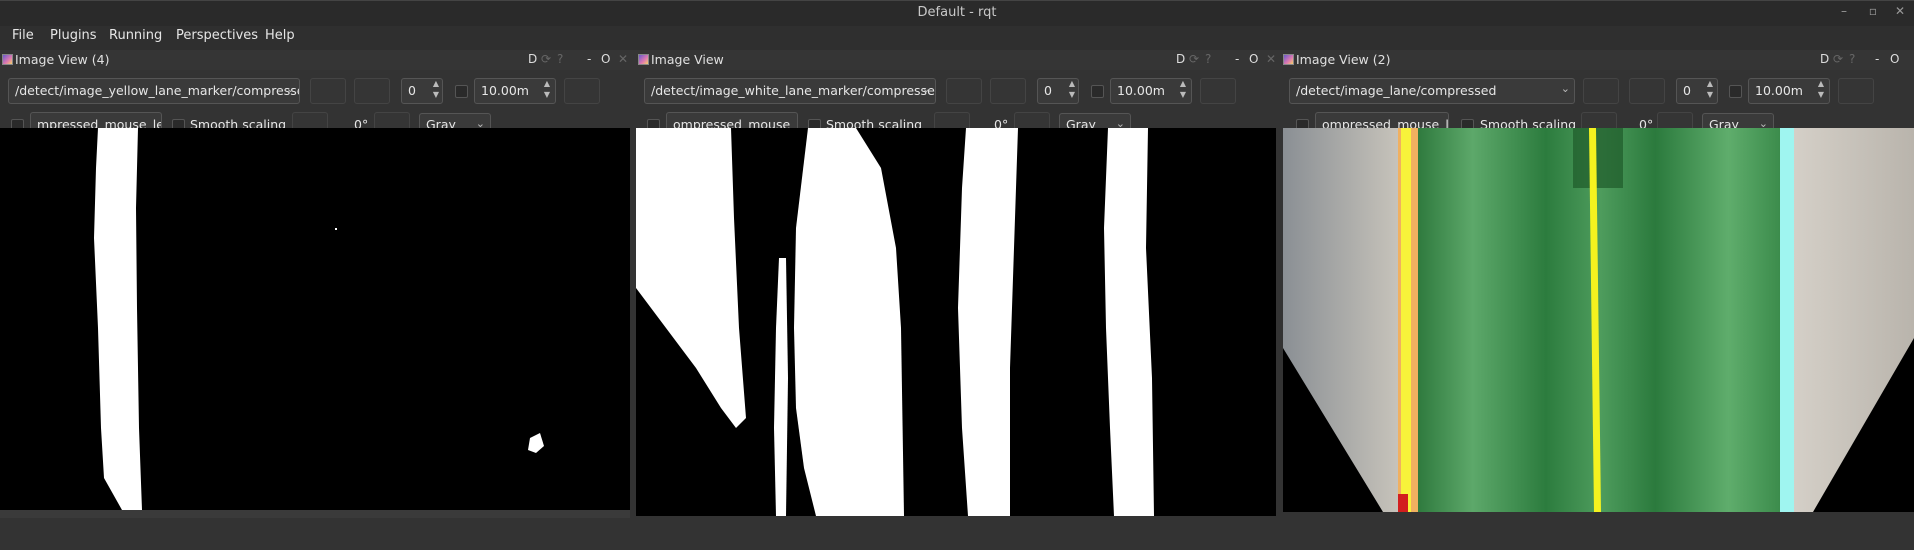  Describe the element at coordinates (1396, 90) in the screenshot. I see `topic-value: /detect/image_lane/compressed` at that location.